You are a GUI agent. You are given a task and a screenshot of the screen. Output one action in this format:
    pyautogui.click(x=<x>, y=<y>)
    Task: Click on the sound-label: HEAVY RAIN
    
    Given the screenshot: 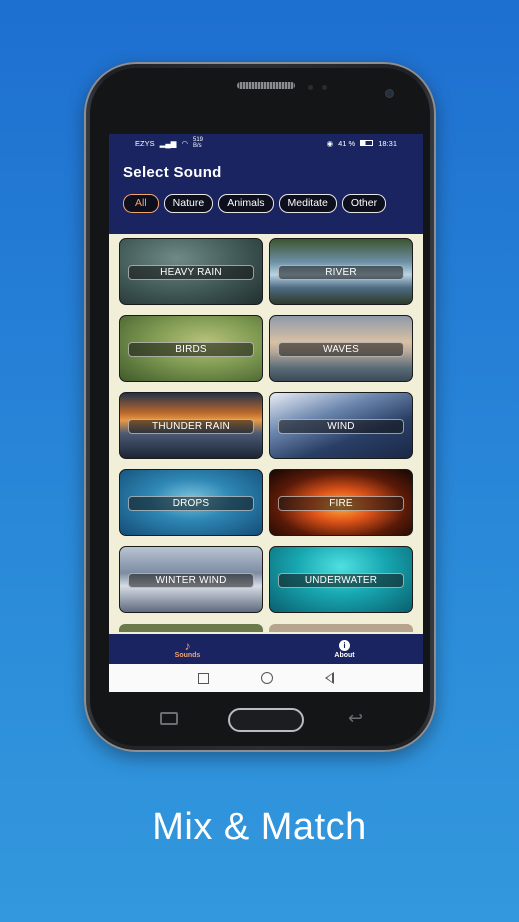 What is the action you would take?
    pyautogui.click(x=191, y=272)
    